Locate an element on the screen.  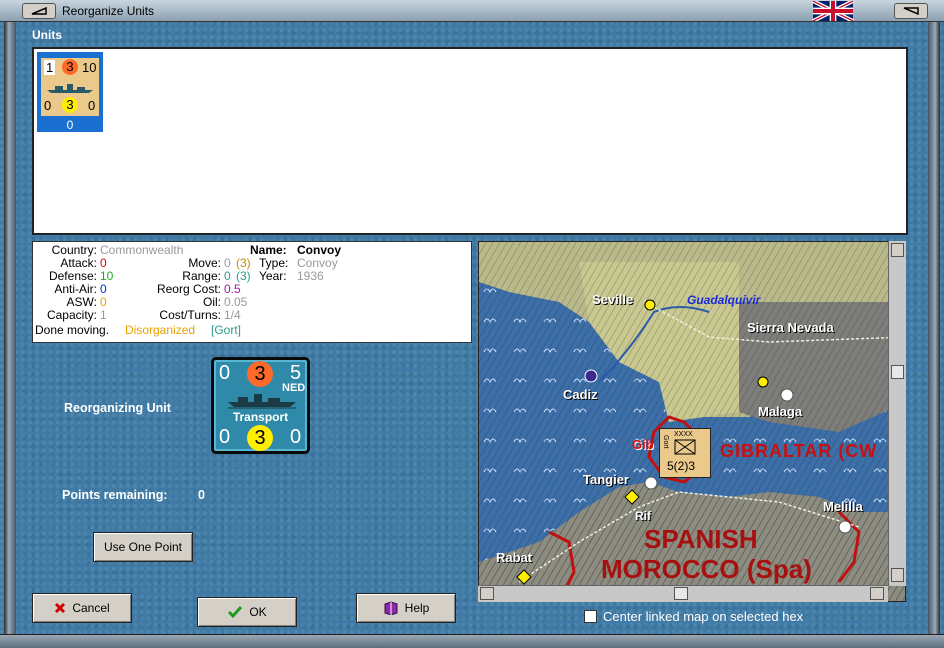
ok-button: OK is located at coordinates (247, 612).